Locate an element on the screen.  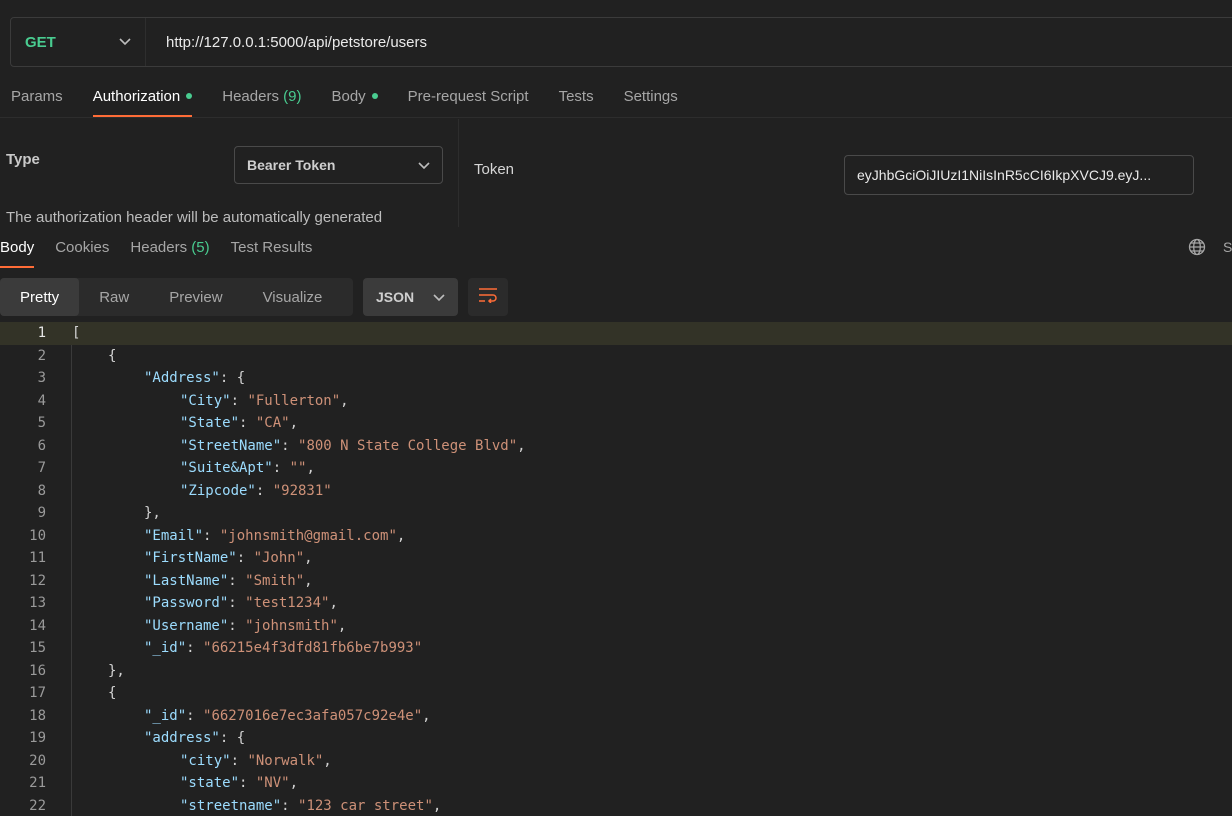
token-label: Token is located at coordinates (494, 169).